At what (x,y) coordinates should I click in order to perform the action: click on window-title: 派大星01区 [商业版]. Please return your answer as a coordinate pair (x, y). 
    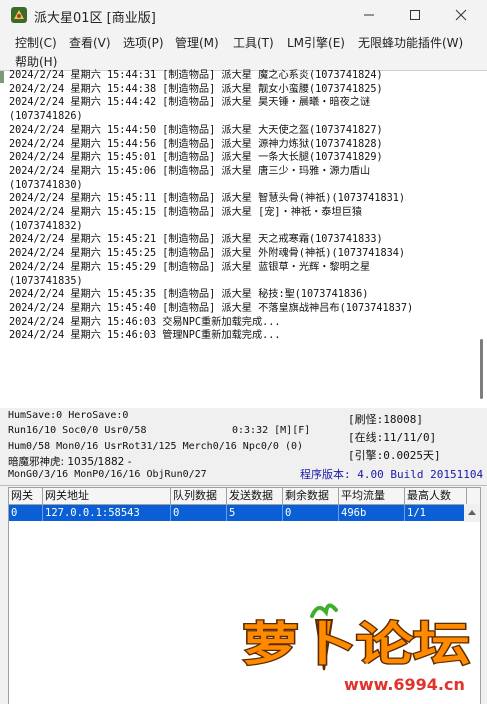
    Looking at the image, I should click on (95, 18).